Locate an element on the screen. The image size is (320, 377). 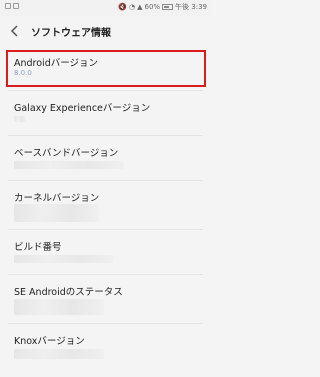
image-icon is located at coordinates (16, 6).